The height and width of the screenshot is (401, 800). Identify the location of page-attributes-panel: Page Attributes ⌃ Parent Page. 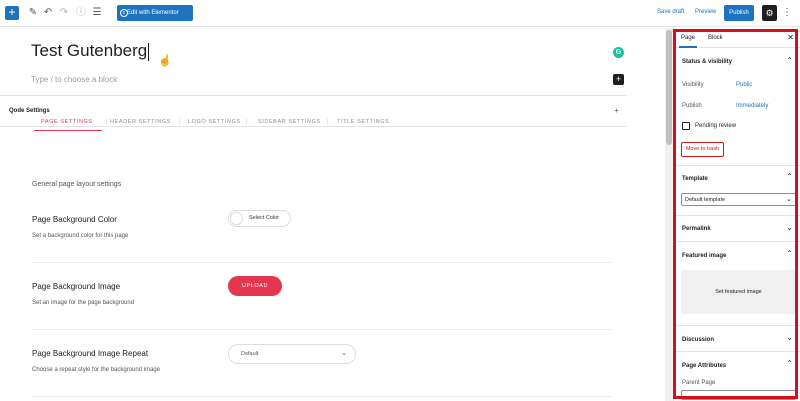
(737, 376).